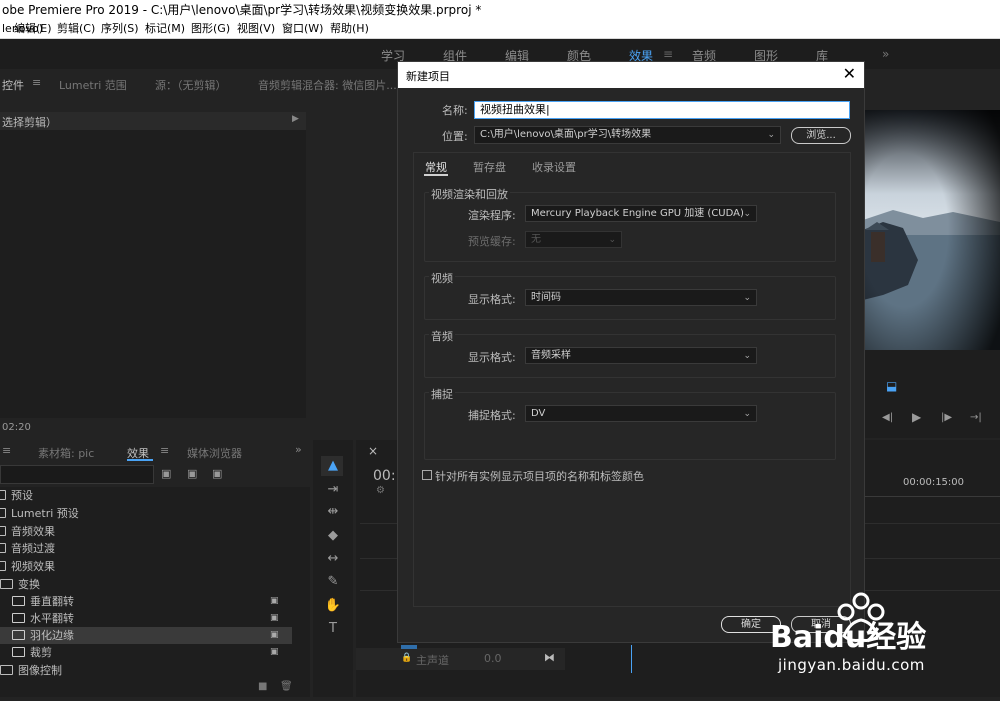 This screenshot has height=701, width=1000. What do you see at coordinates (380, 490) in the screenshot?
I see `snap-icon: ⚙` at bounding box center [380, 490].